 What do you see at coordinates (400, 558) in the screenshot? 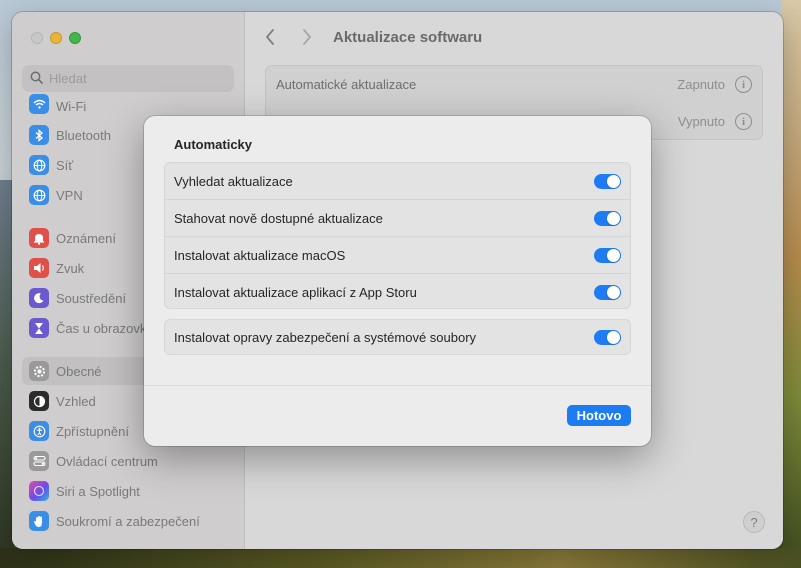
I see `desktop-wallpaper-bottom` at bounding box center [400, 558].